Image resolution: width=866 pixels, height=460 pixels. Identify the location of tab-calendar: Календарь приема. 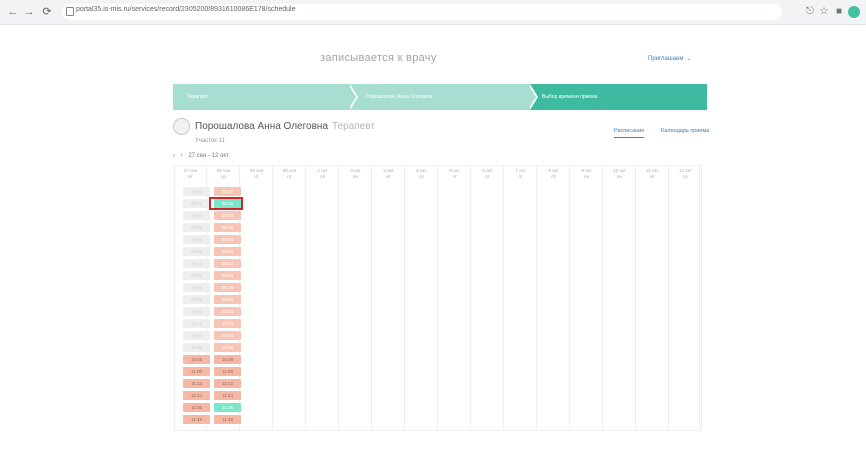
(685, 131).